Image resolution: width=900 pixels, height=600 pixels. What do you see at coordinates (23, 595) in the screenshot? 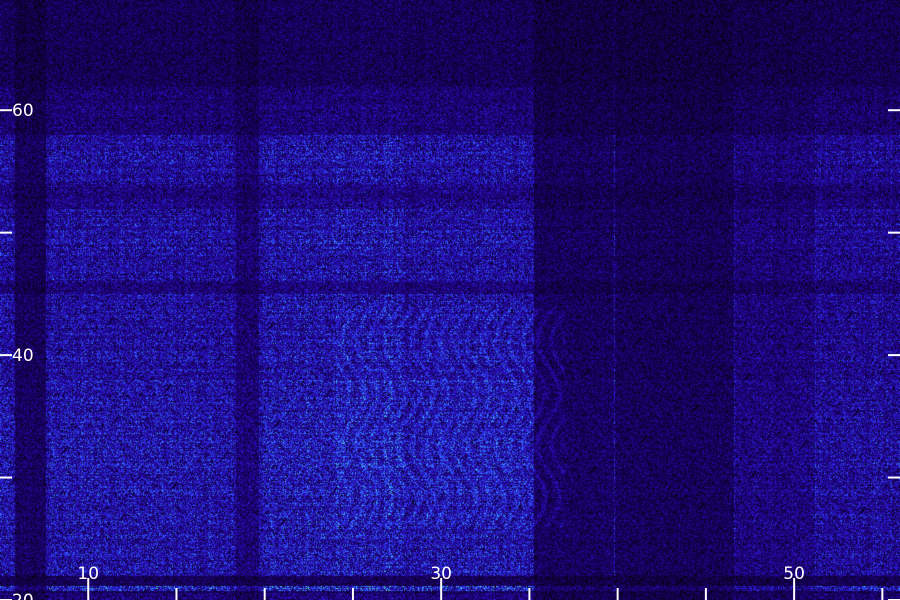
I see `y-tick-label-20: 20` at bounding box center [23, 595].